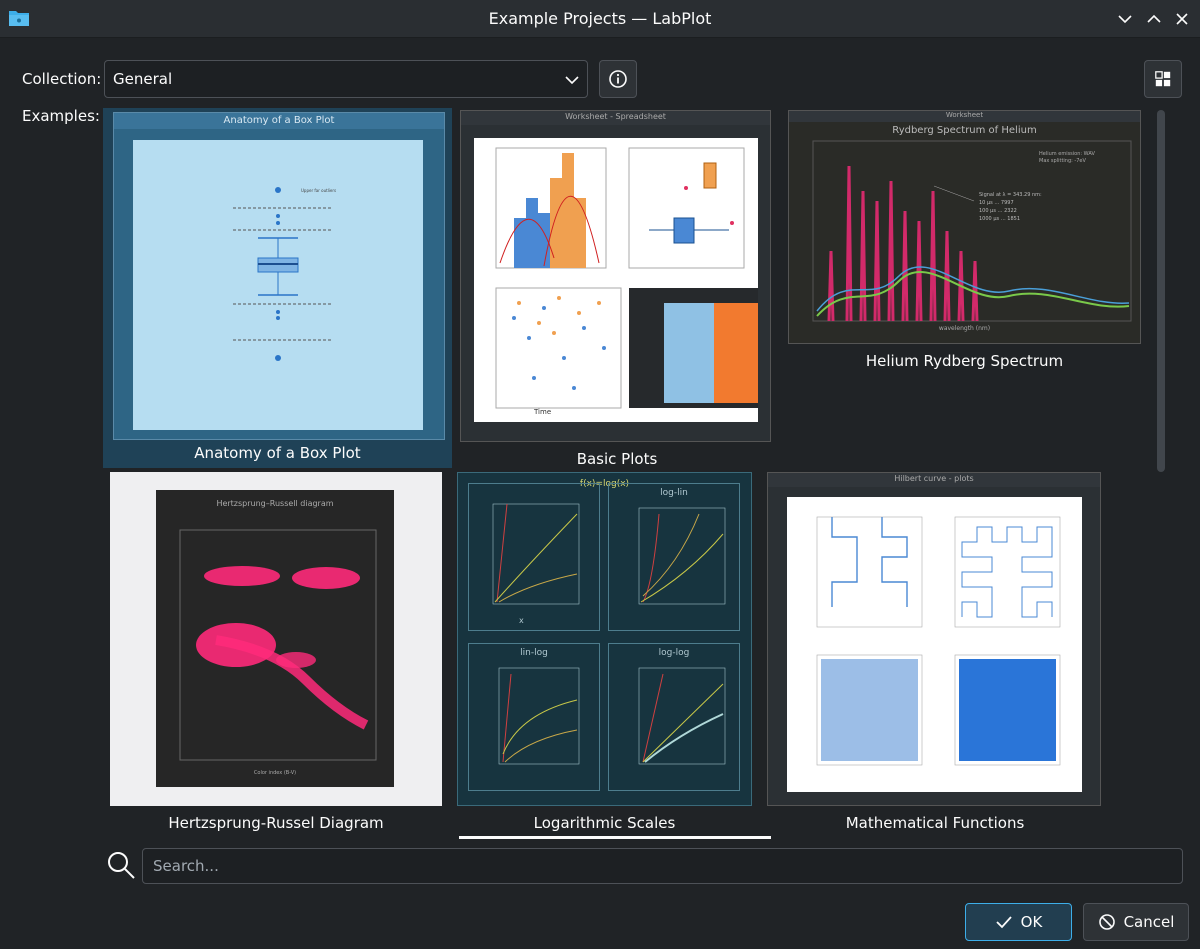  What do you see at coordinates (604, 639) in the screenshot?
I see `log-thumbnail: f(x)=log(x) x log-lin lin-log log-log` at bounding box center [604, 639].